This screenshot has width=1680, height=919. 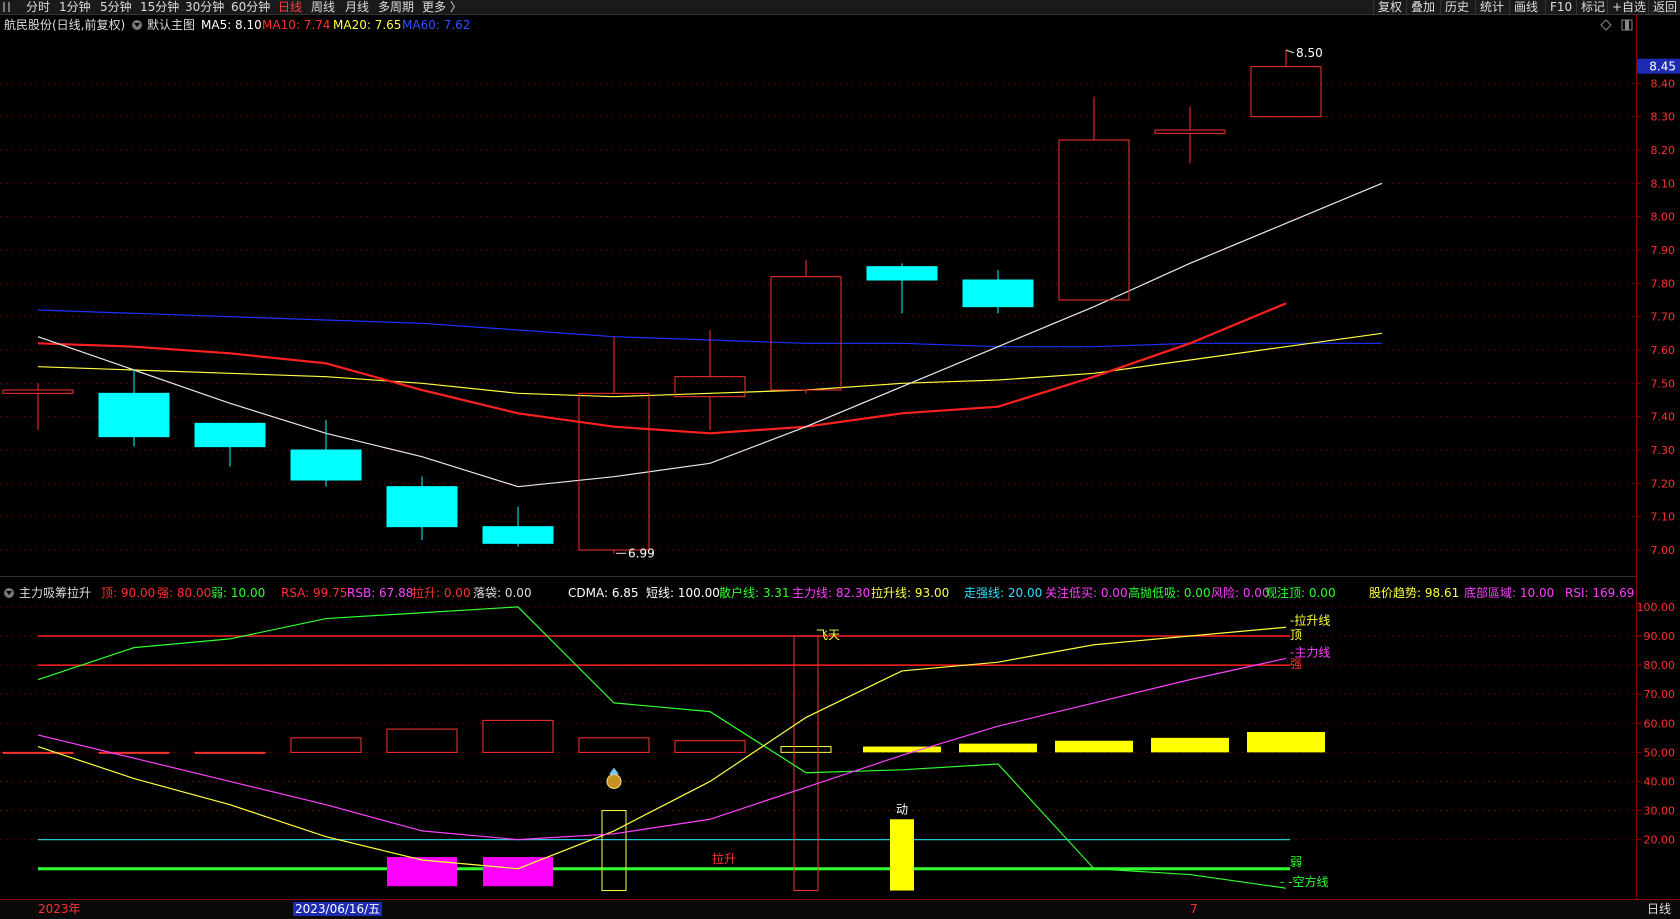 What do you see at coordinates (1656, 607) in the screenshot?
I see `indicator-tick-label: 100.00` at bounding box center [1656, 607].